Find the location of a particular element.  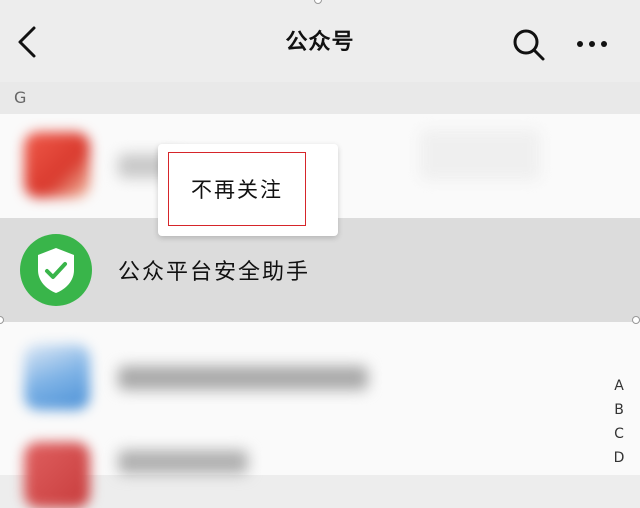

index-letter-b: B is located at coordinates (619, 414).